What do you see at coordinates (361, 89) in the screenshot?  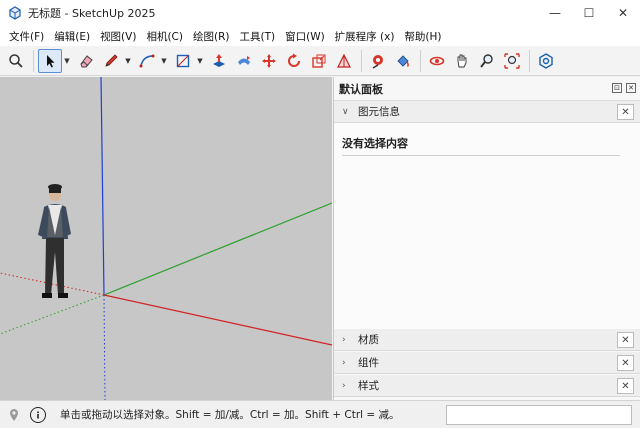 I see `tray-title: 默认面板` at bounding box center [361, 89].